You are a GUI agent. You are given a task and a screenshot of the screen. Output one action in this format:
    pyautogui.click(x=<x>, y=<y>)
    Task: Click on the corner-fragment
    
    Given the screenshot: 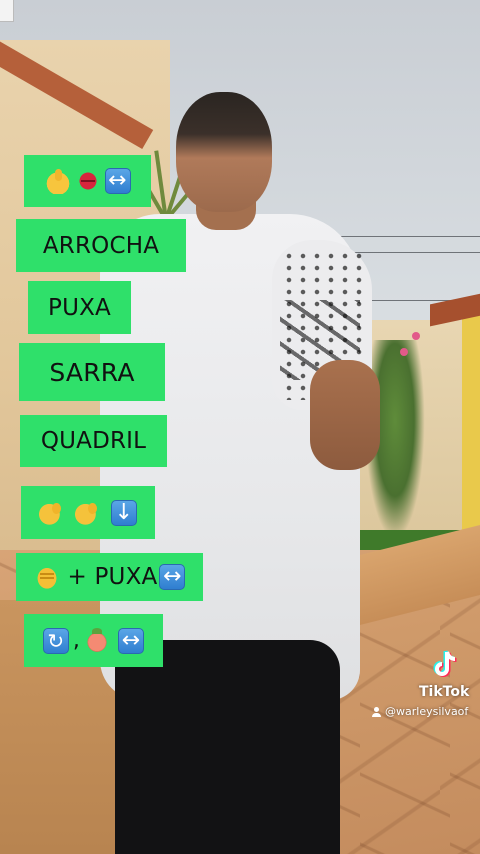 What is the action you would take?
    pyautogui.click(x=7, y=11)
    